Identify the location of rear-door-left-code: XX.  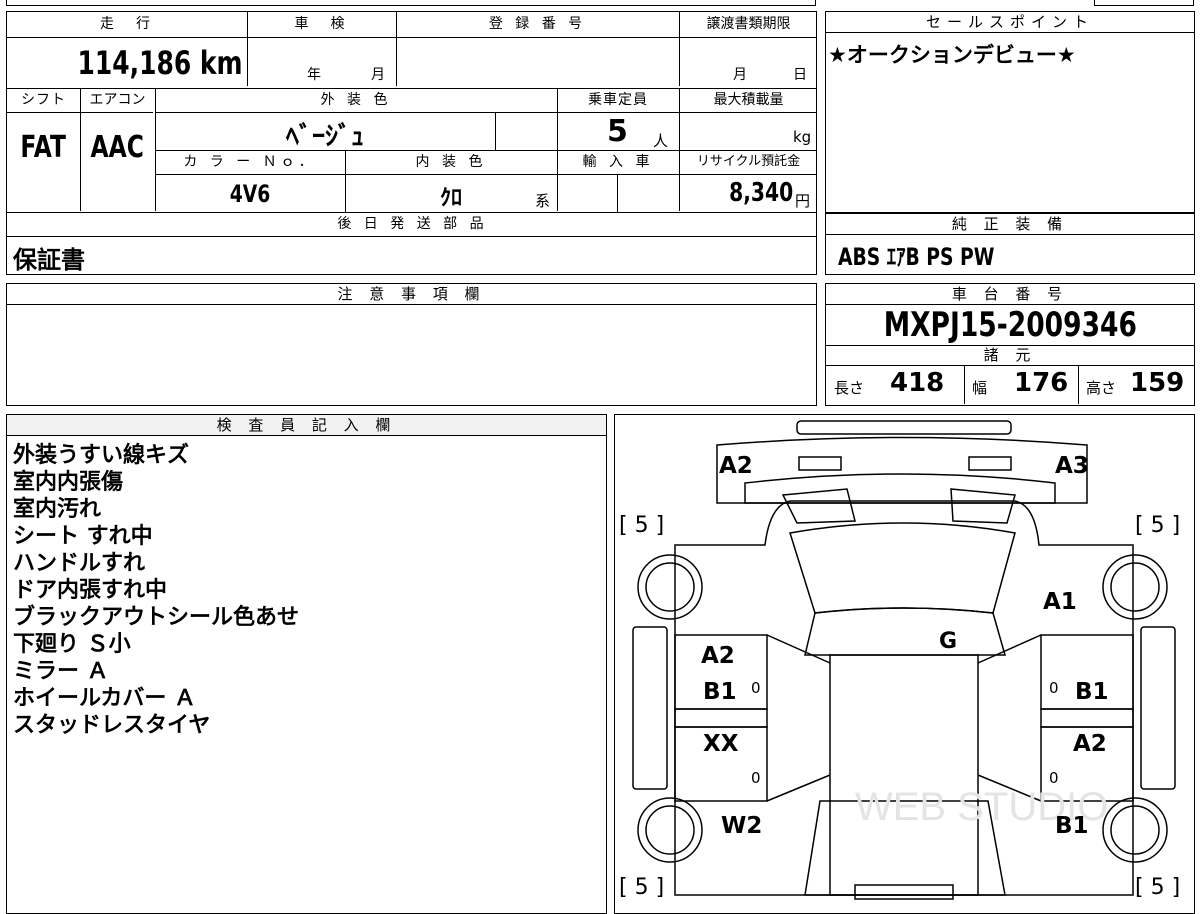
(721, 744).